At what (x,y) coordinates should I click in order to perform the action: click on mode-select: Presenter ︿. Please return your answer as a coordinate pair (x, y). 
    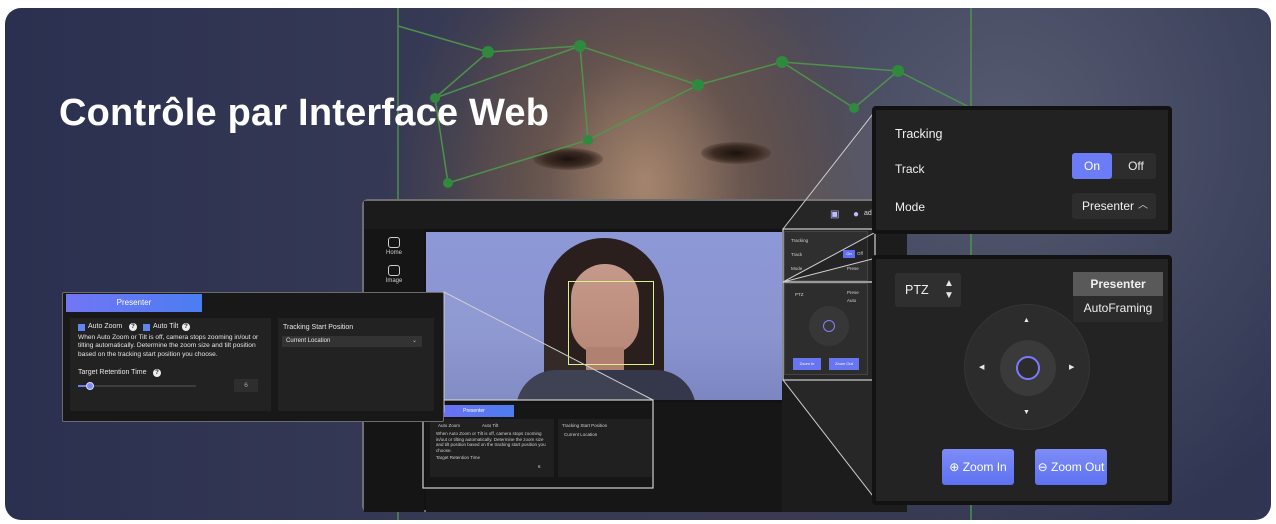
    Looking at the image, I should click on (1114, 206).